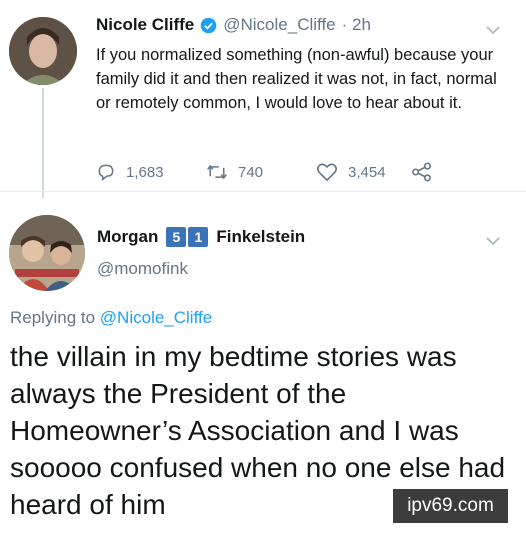 Image resolution: width=526 pixels, height=540 pixels. Describe the element at coordinates (198, 237) in the screenshot. I see `number-badge-1: 1` at that location.